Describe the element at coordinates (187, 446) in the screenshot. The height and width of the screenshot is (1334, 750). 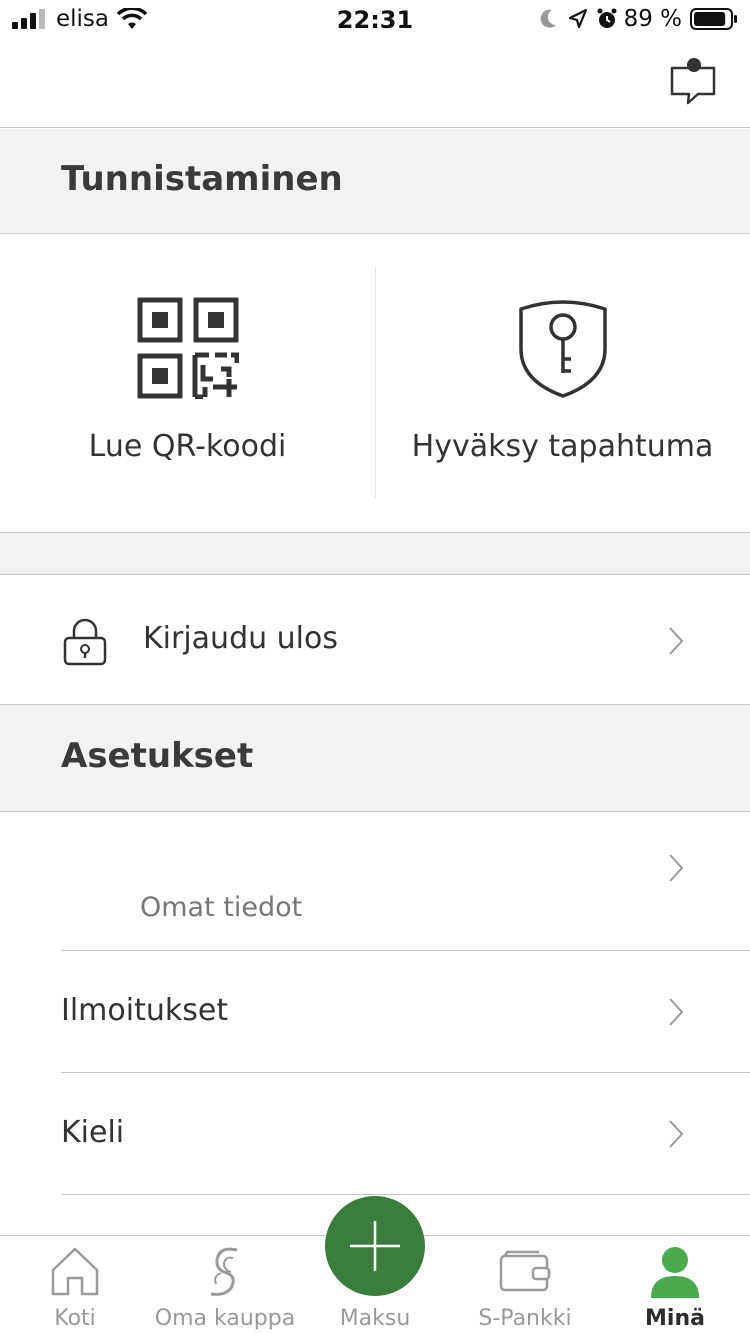
I see `read-qr-label: Lue QR-koodi` at that location.